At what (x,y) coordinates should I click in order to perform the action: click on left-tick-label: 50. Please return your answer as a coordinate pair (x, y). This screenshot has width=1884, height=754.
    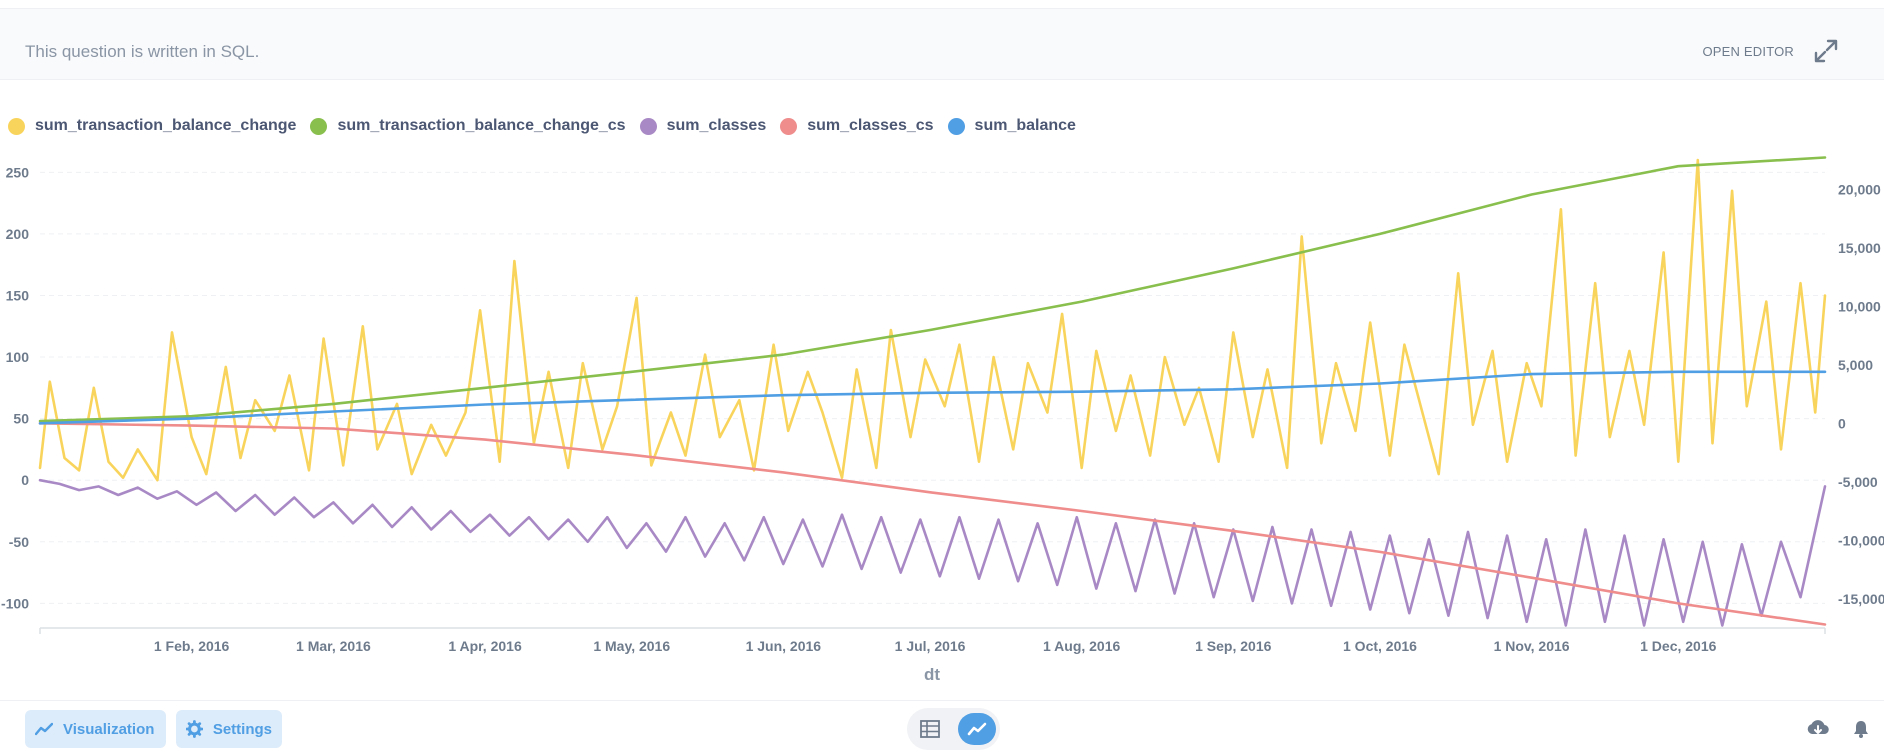
    Looking at the image, I should click on (21, 419).